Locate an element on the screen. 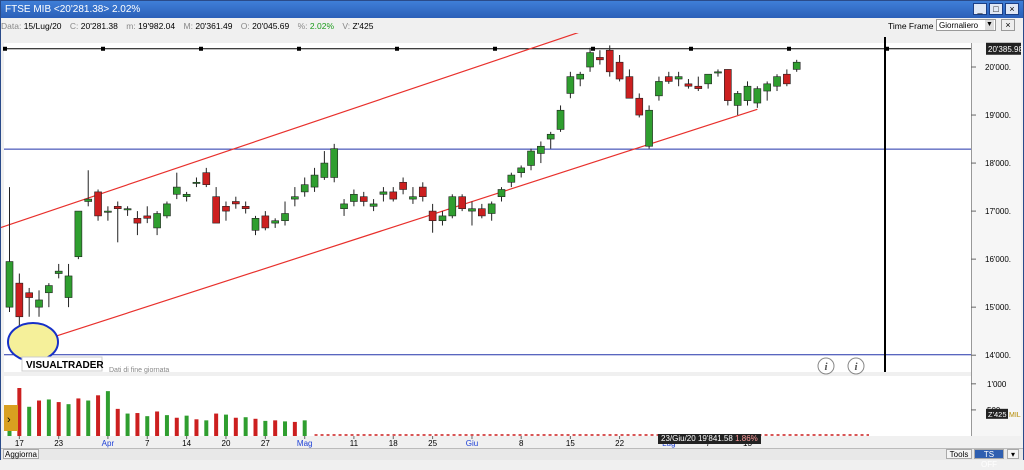  data-note: Dati di fine giornata is located at coordinates (139, 370).